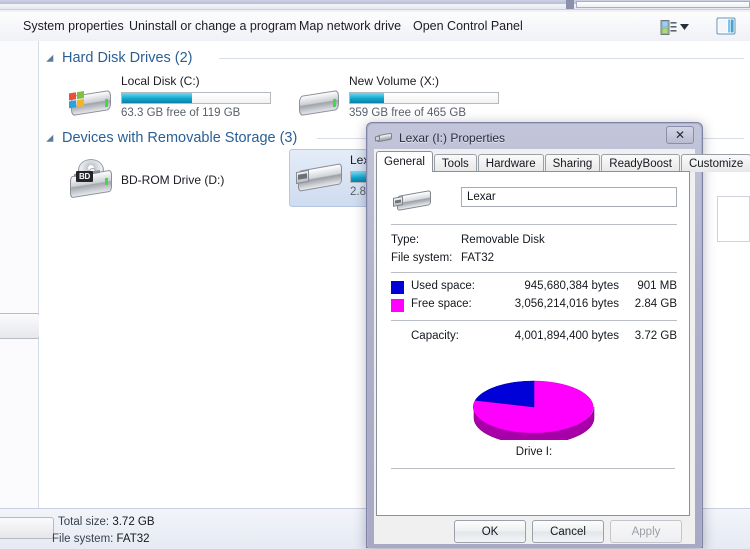 This screenshot has width=750, height=549. I want to click on free-space-label: Free space:, so click(441, 304).